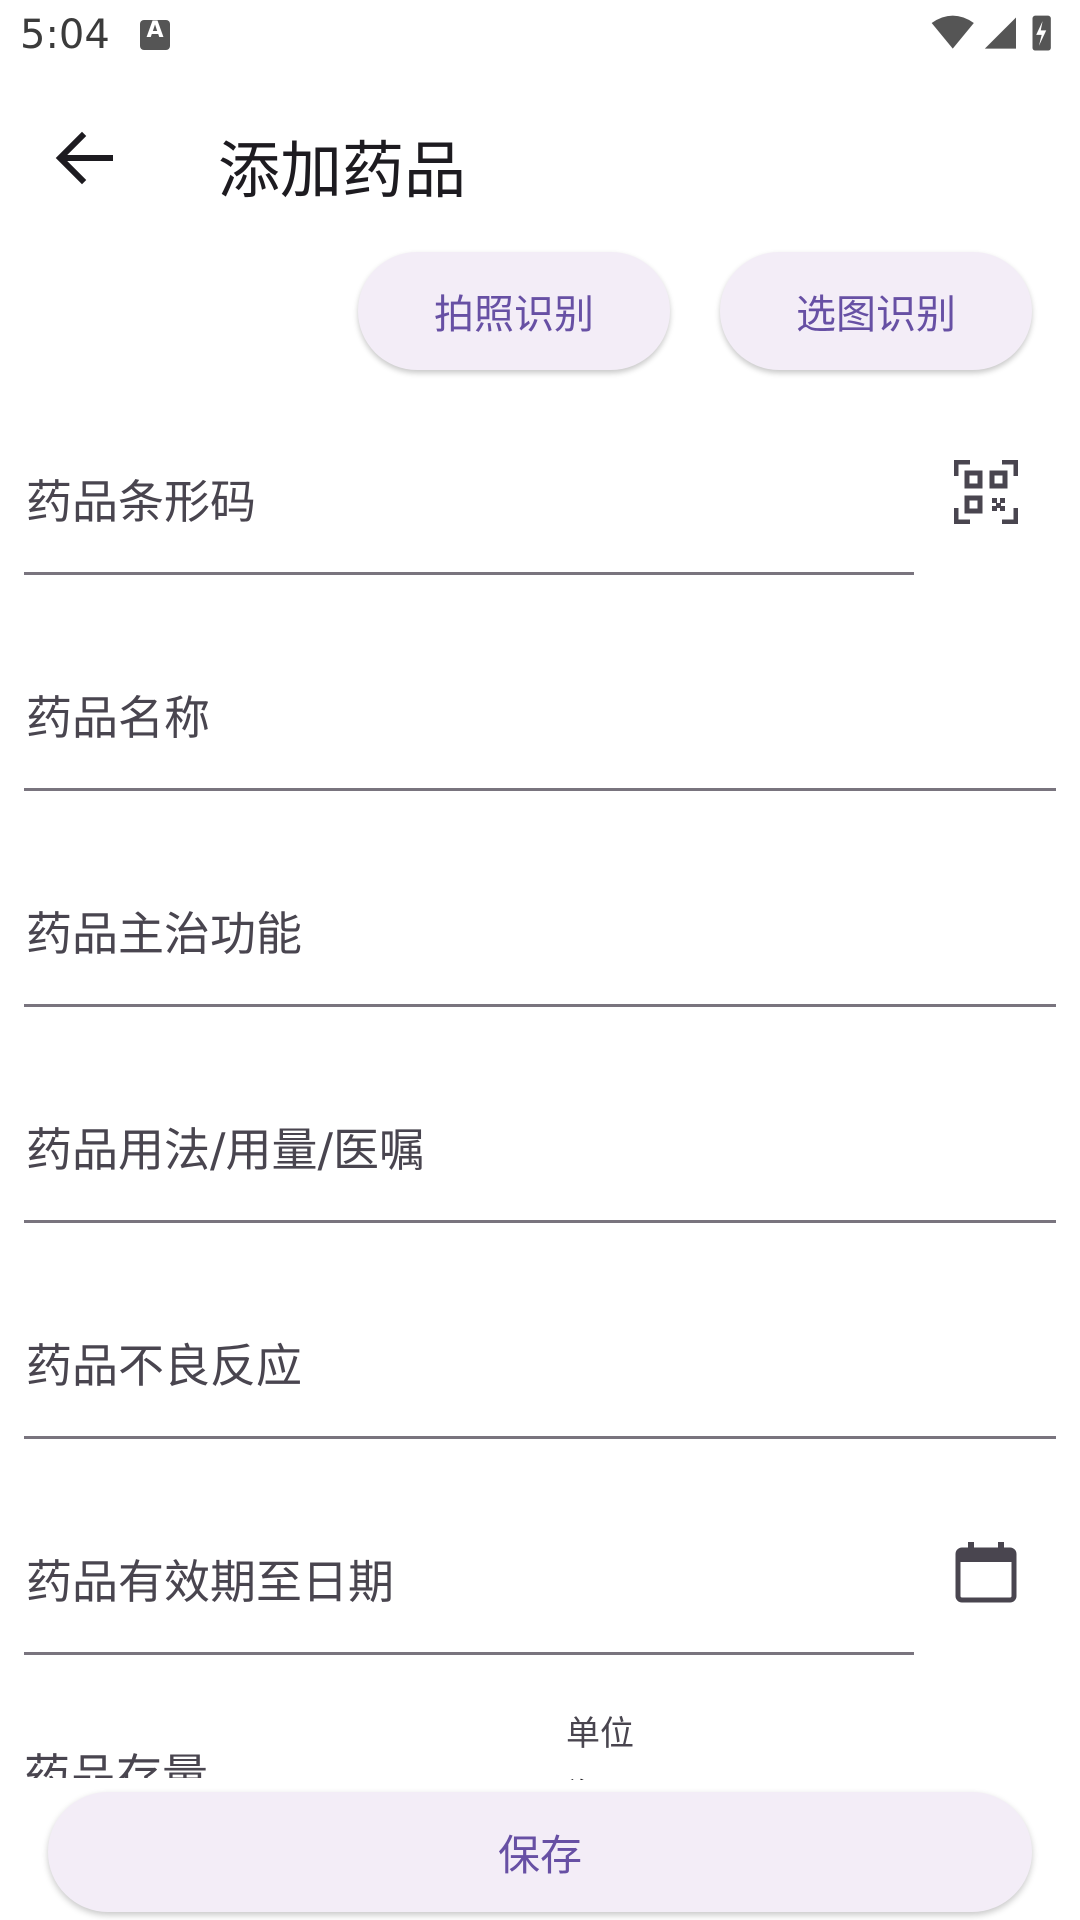 This screenshot has width=1080, height=1920. What do you see at coordinates (210, 1582) in the screenshot?
I see `expiry-label: 药品有效期至日期` at bounding box center [210, 1582].